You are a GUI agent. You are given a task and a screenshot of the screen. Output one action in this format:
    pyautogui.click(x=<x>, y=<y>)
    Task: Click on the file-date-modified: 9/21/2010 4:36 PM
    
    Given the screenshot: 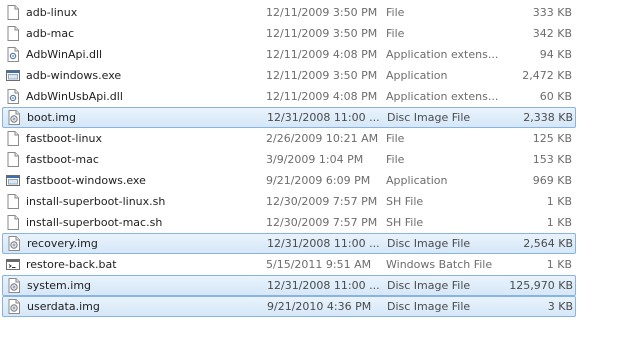 What is the action you would take?
    pyautogui.click(x=319, y=306)
    